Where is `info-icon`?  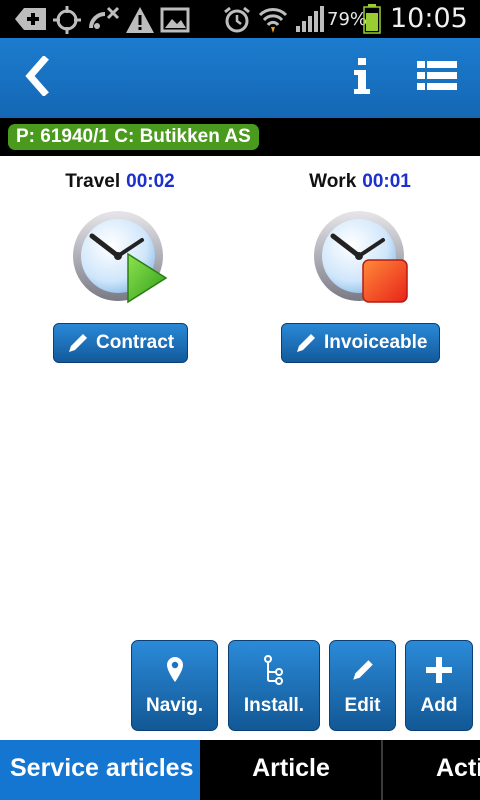 info-icon is located at coordinates (362, 78).